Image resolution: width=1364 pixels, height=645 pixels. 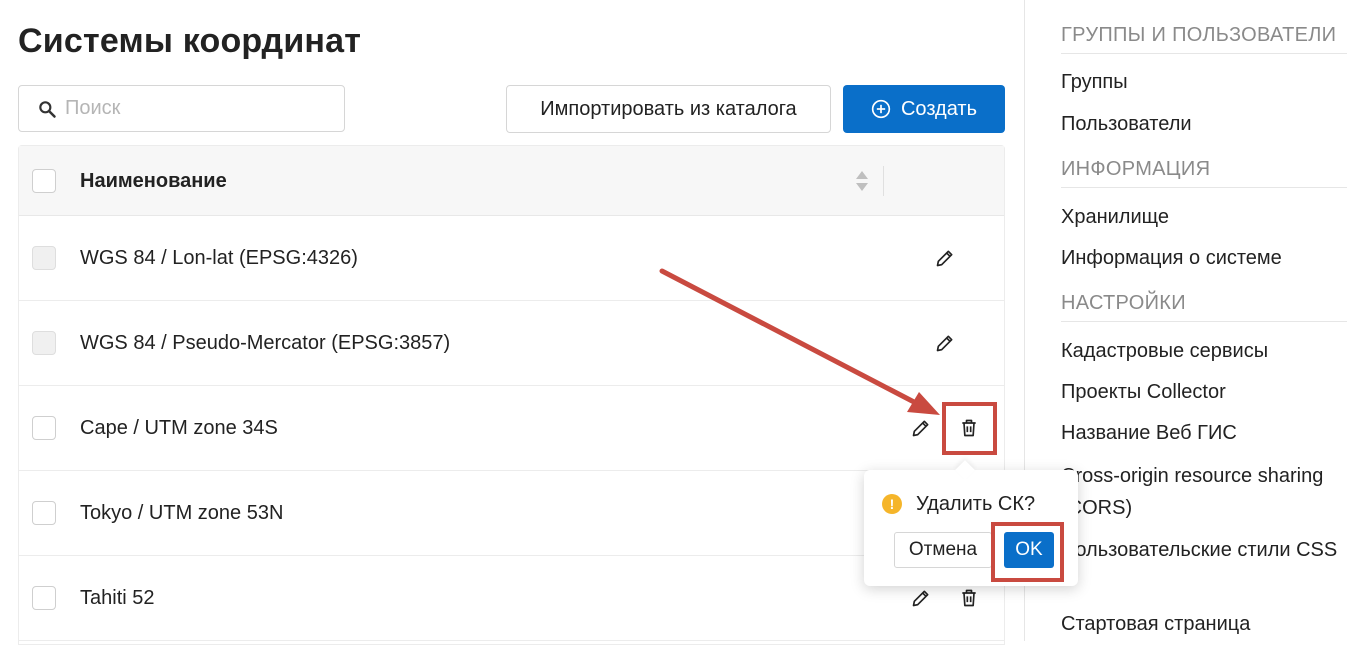 I want to click on exclamation-circle-icon: !, so click(x=892, y=504).